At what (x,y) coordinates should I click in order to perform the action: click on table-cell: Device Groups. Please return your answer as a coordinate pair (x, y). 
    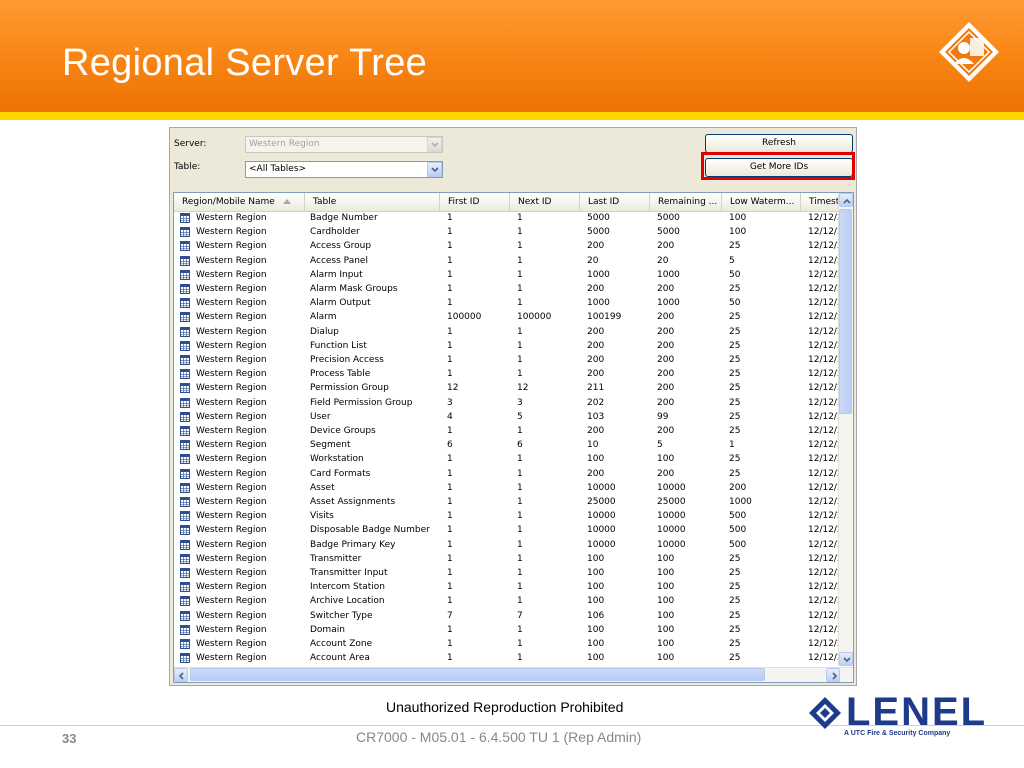
    Looking at the image, I should click on (343, 431).